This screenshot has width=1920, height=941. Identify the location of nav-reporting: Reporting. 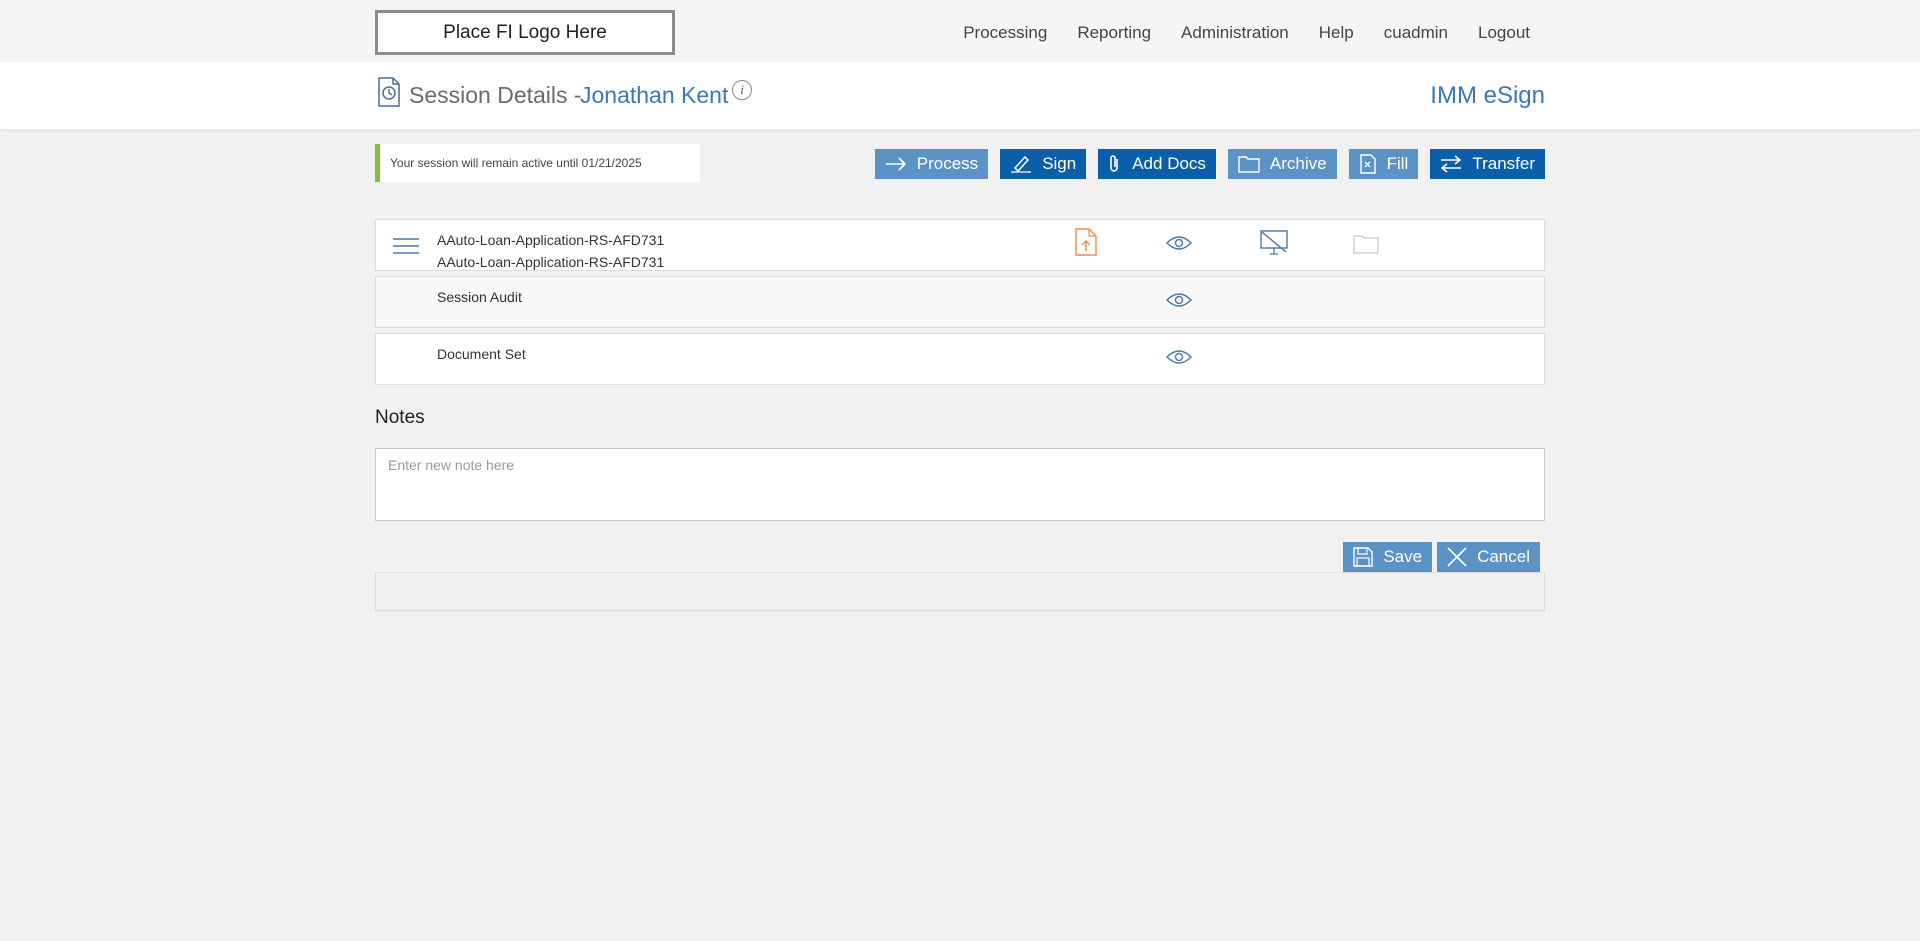
(1114, 33).